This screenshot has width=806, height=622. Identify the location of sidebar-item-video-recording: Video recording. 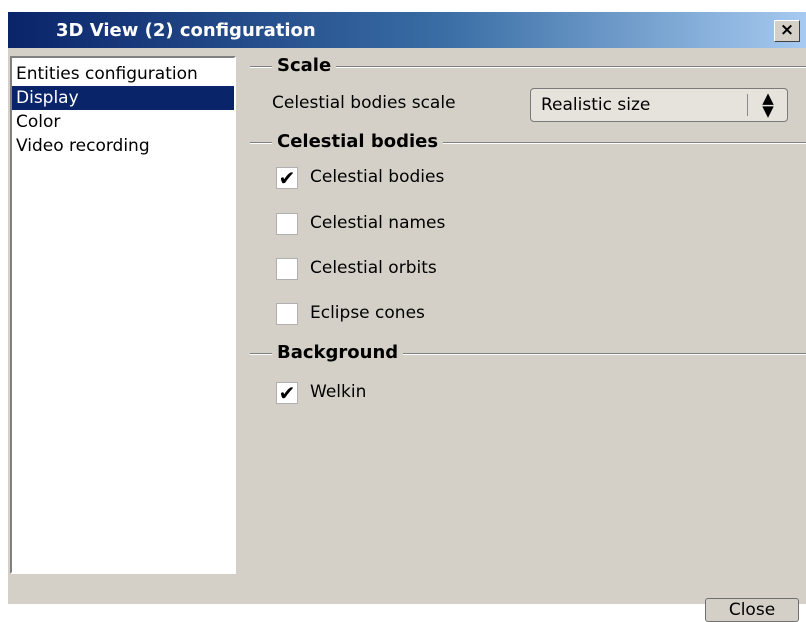
(123, 146).